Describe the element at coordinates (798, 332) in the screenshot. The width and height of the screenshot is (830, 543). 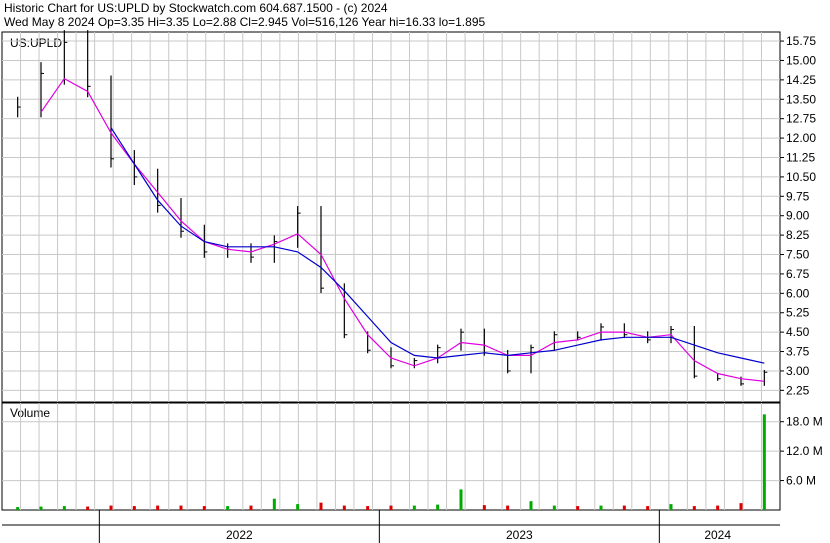
I see `y-tick-label: 4.50` at that location.